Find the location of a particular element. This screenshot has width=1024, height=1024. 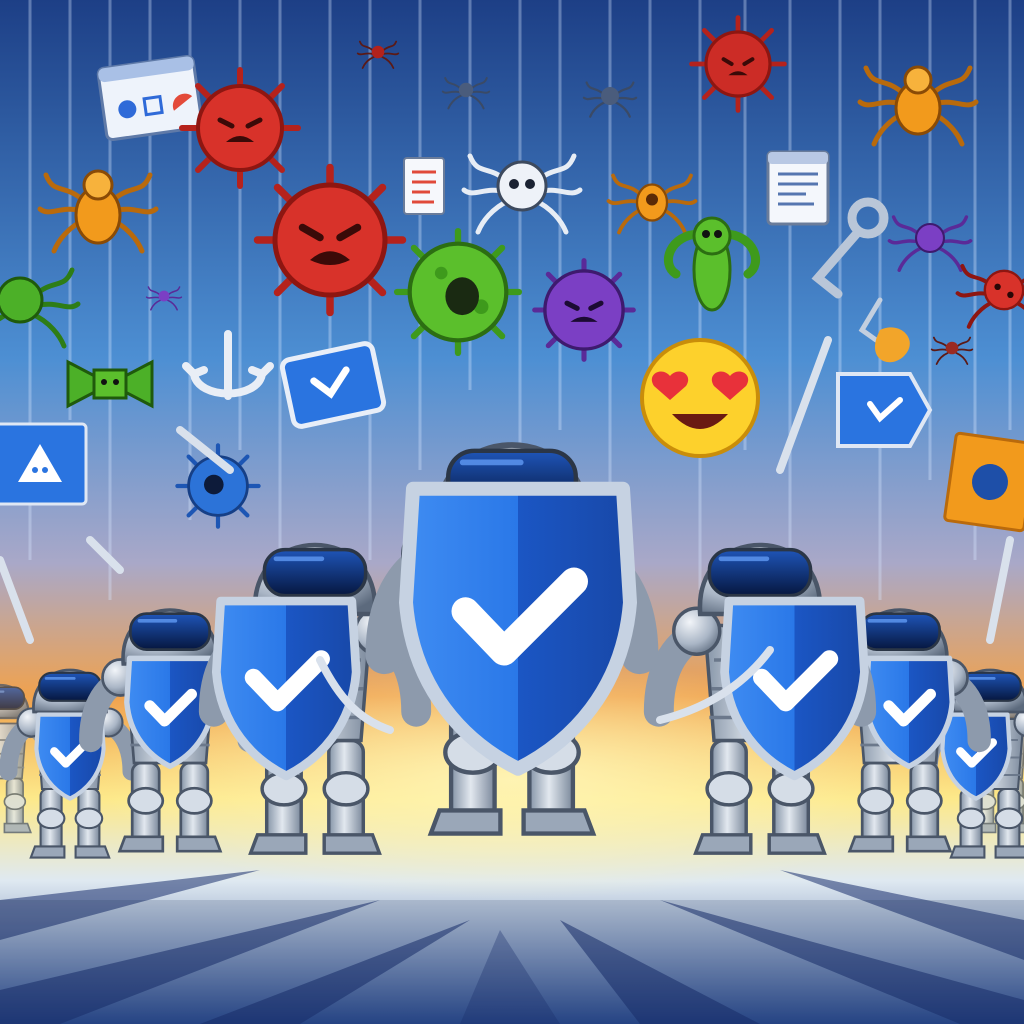

document-icon is located at coordinates (424, 186).